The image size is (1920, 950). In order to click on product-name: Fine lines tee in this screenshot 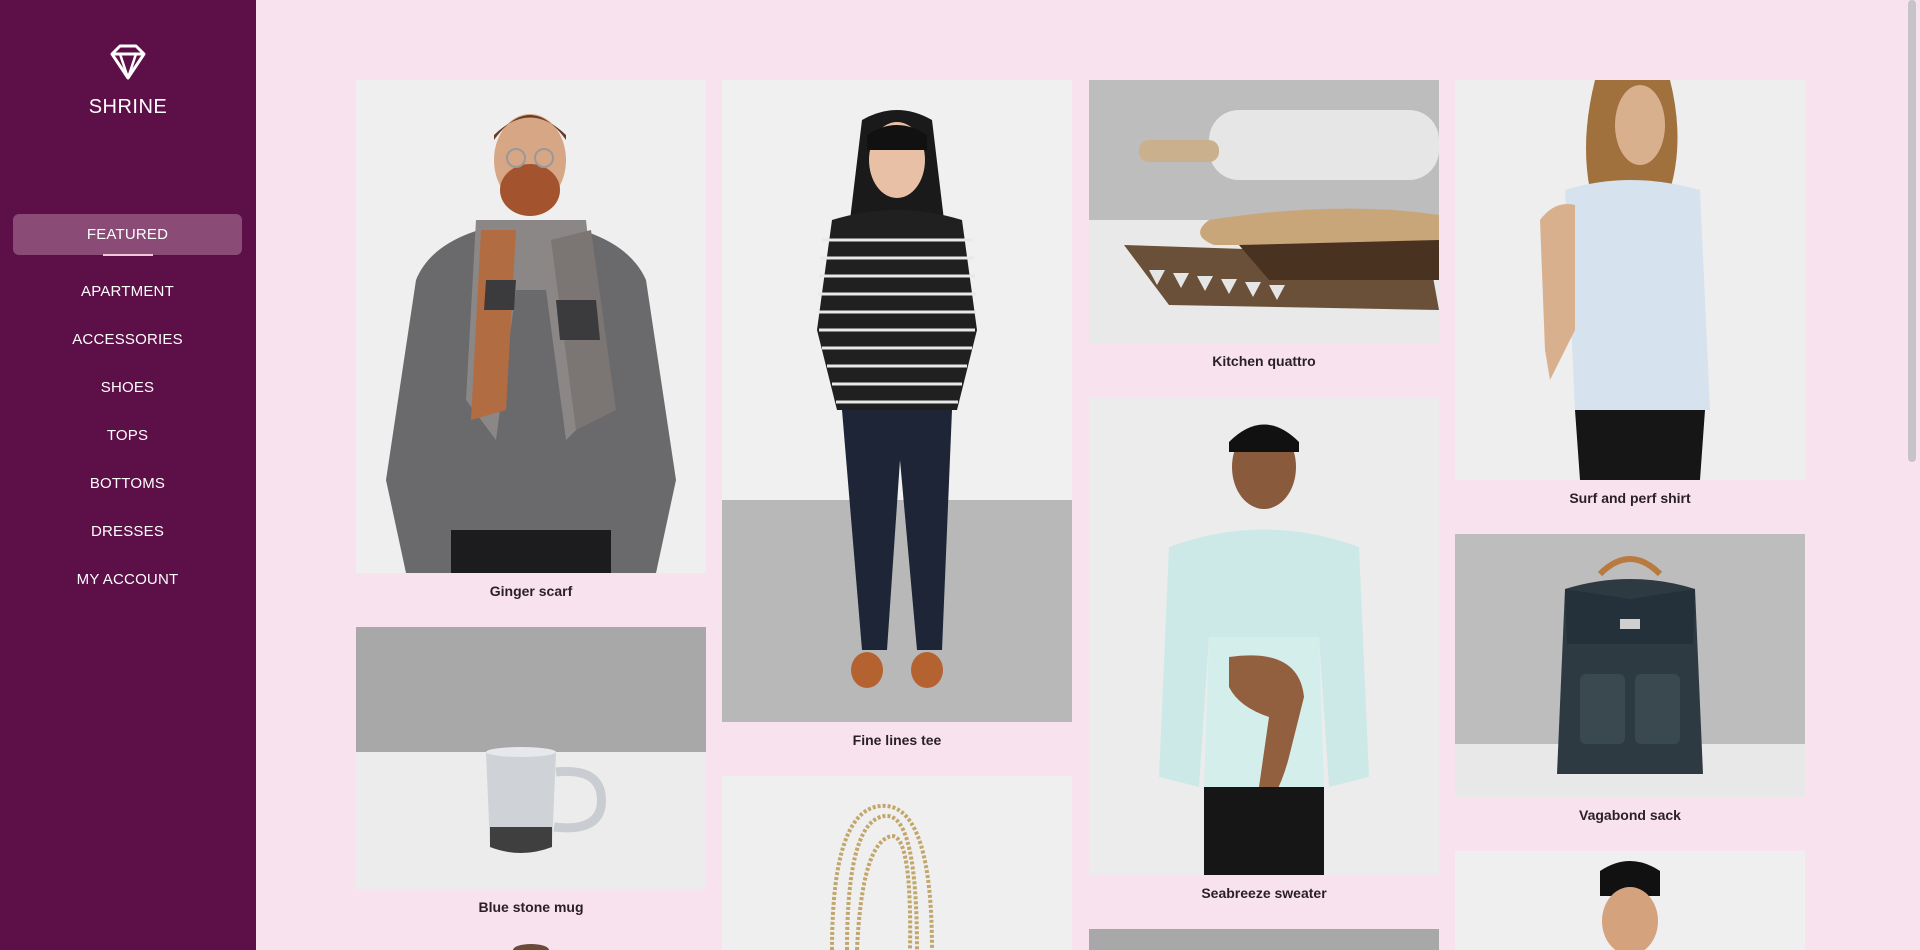, I will do `click(897, 740)`.